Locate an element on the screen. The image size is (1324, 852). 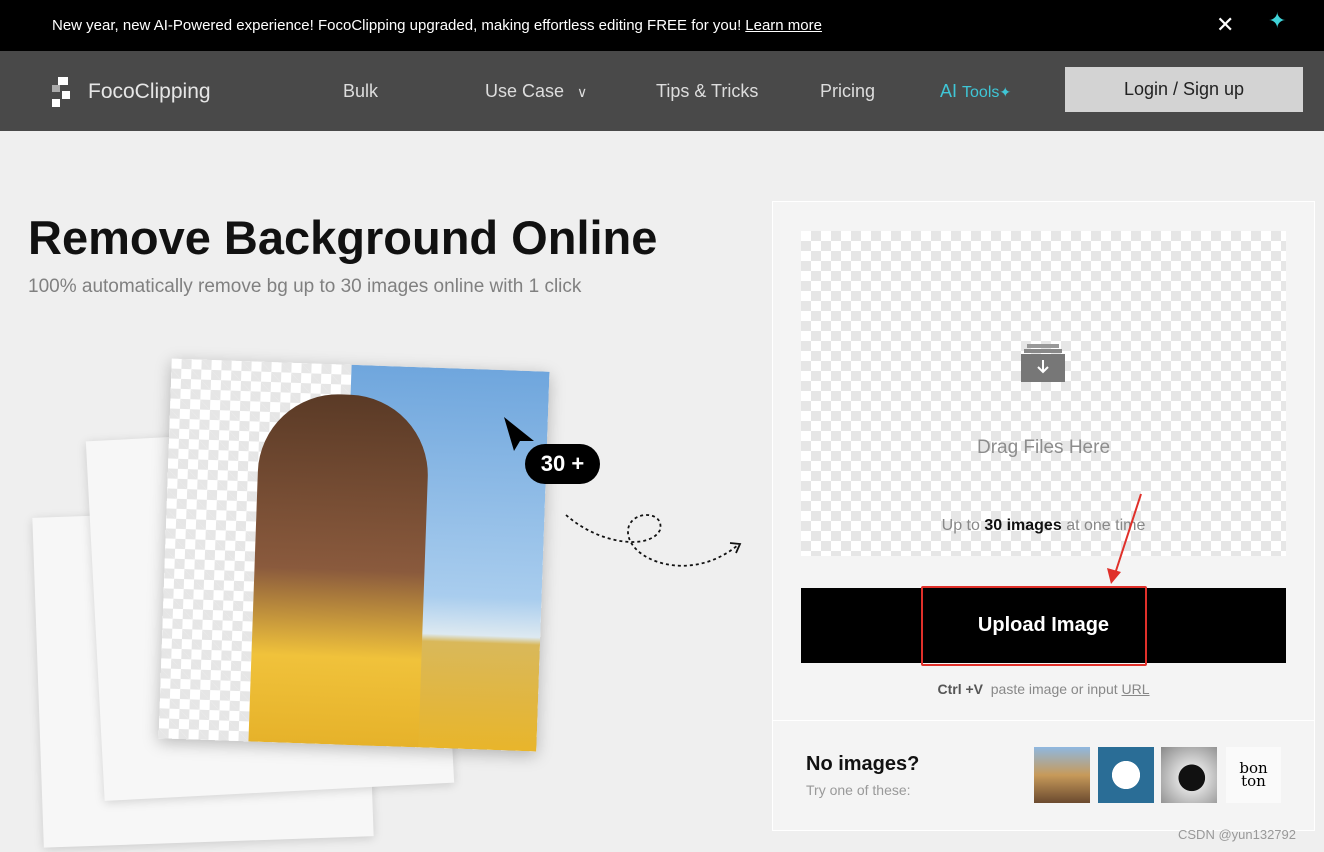
subject is located at coordinates (339, 569).